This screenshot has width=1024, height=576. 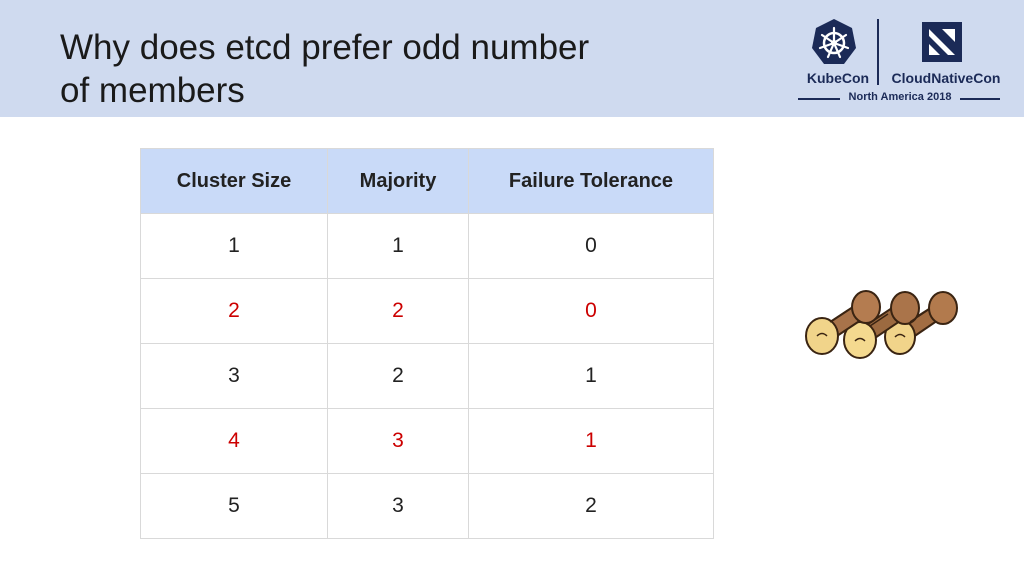 What do you see at coordinates (946, 78) in the screenshot?
I see `cloudnativecon-label: CloudNativeCon` at bounding box center [946, 78].